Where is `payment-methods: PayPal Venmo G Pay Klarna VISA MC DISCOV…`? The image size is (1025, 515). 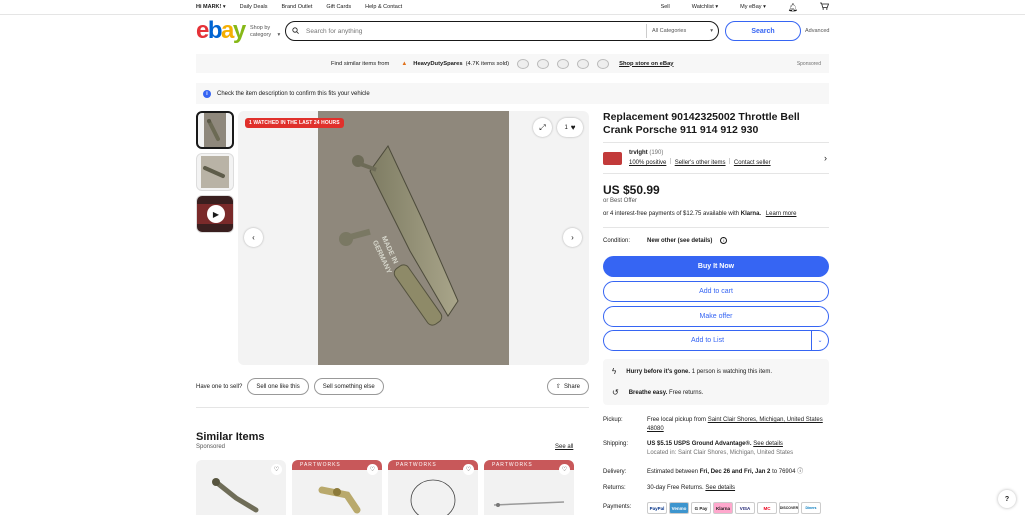 payment-methods: PayPal Venmo G Pay Klarna VISA MC DISCOV… is located at coordinates (734, 508).